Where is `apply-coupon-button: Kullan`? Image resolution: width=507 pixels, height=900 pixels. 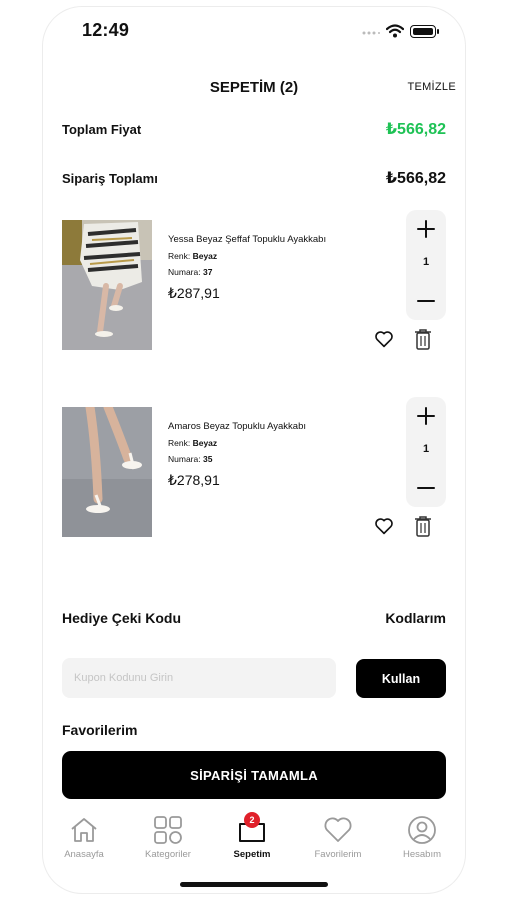 apply-coupon-button: Kullan is located at coordinates (401, 678).